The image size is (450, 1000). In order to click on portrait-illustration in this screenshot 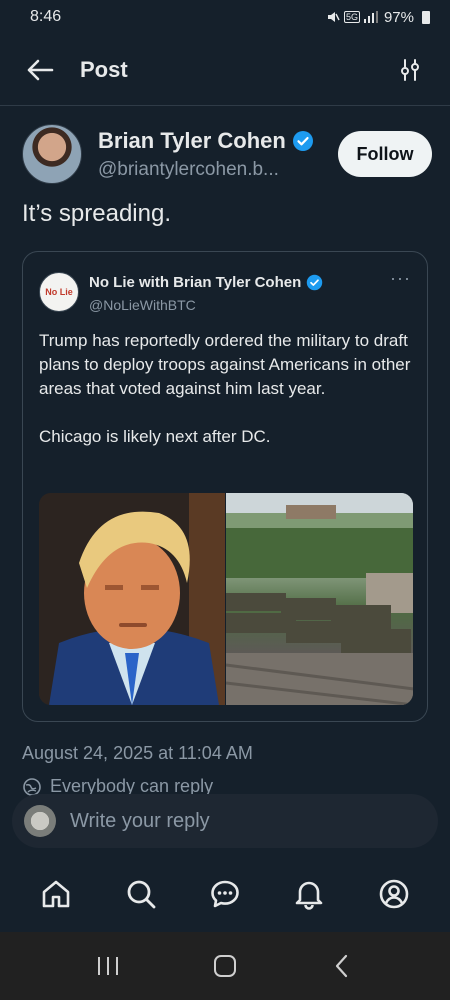, I will do `click(132, 599)`.